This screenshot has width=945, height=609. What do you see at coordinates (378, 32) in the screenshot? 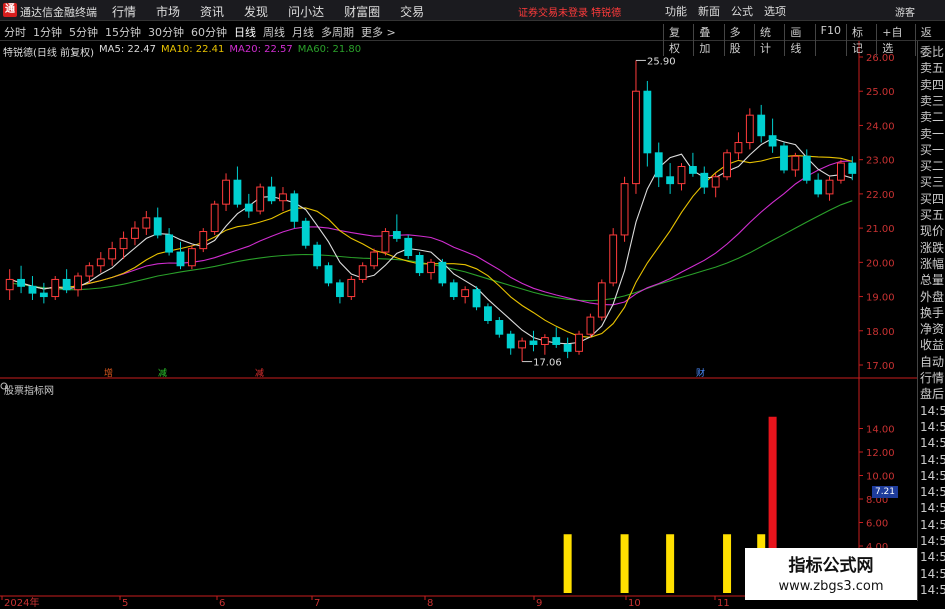
I see `tab-more: 更多 >` at bounding box center [378, 32].